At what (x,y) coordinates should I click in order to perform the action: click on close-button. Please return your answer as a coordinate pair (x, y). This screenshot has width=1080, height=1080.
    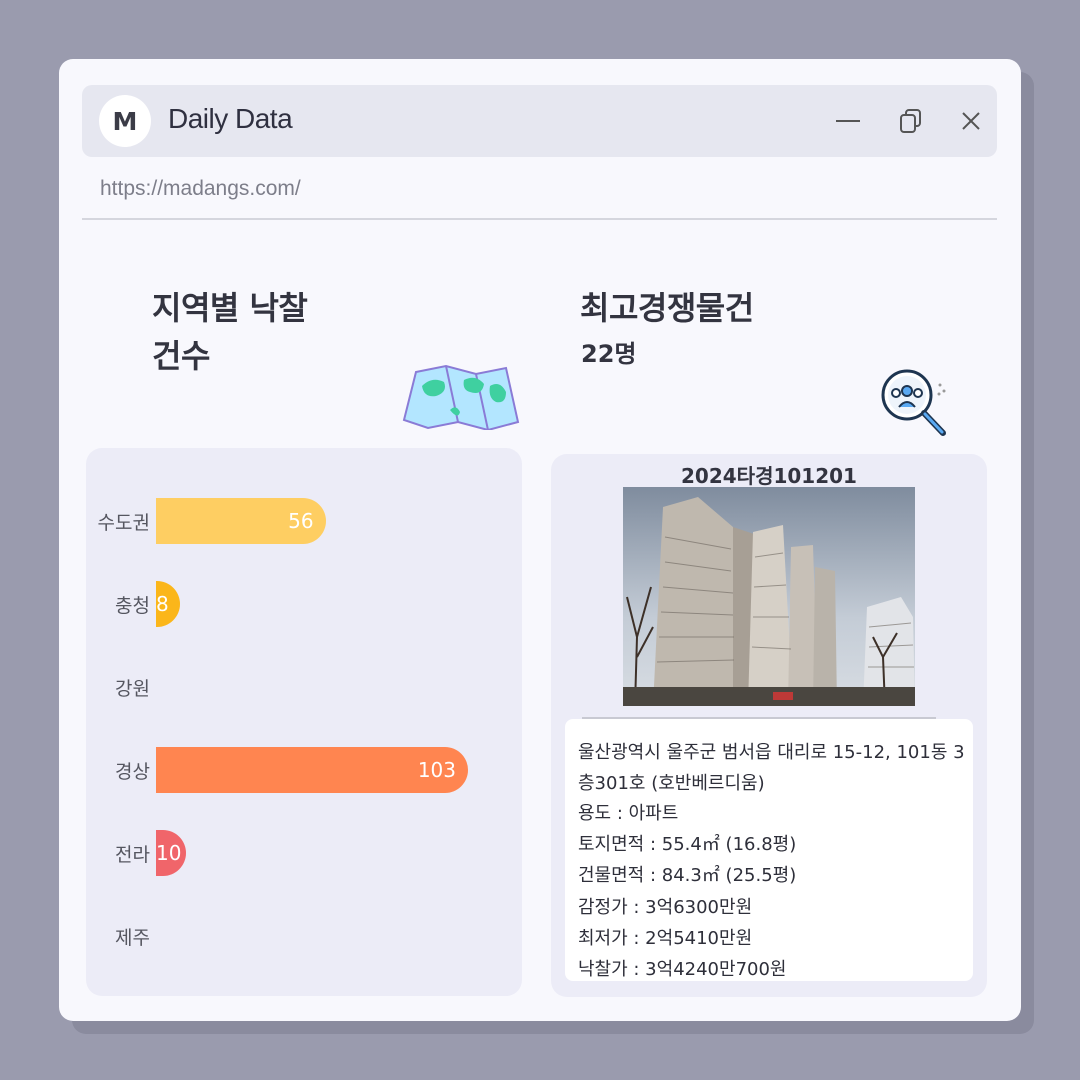
    Looking at the image, I should click on (971, 121).